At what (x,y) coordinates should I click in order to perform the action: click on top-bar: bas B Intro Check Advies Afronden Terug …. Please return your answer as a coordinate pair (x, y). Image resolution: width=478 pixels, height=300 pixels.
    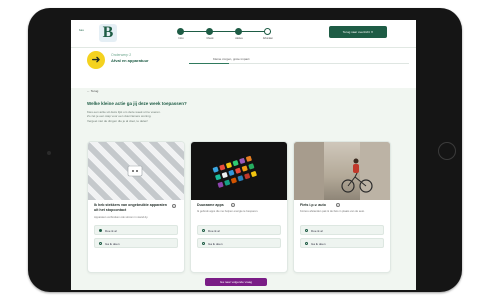
    Looking at the image, I should click on (243, 34).